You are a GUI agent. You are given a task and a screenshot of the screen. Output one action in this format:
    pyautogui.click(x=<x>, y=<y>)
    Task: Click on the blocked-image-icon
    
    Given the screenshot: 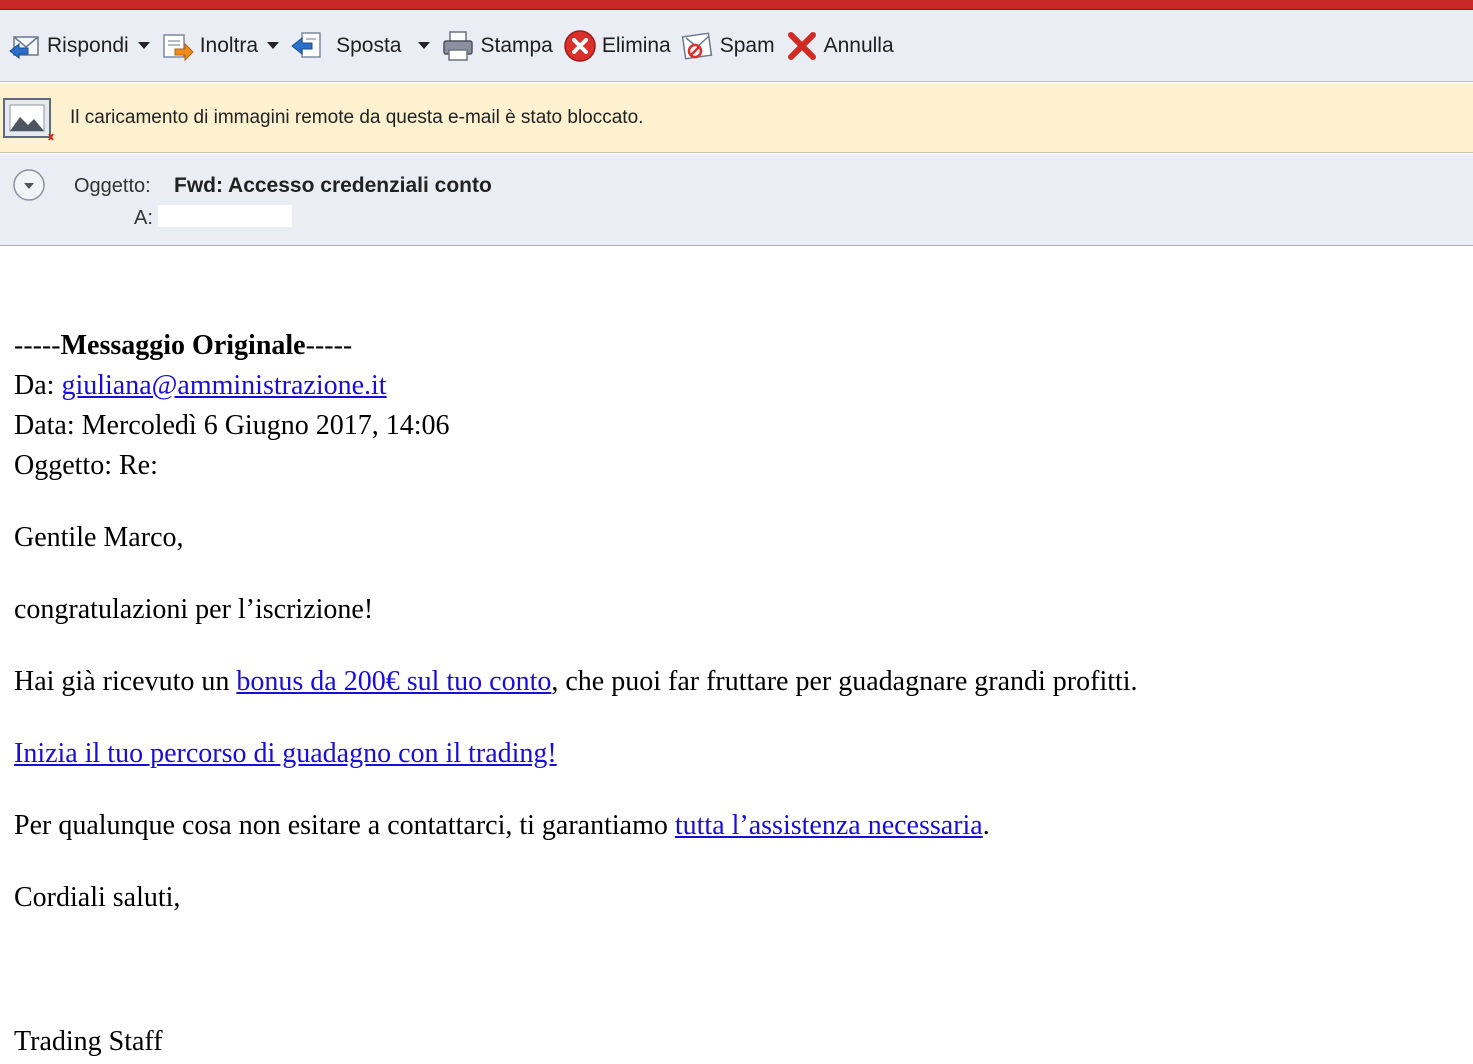 What is the action you would take?
    pyautogui.click(x=30, y=122)
    